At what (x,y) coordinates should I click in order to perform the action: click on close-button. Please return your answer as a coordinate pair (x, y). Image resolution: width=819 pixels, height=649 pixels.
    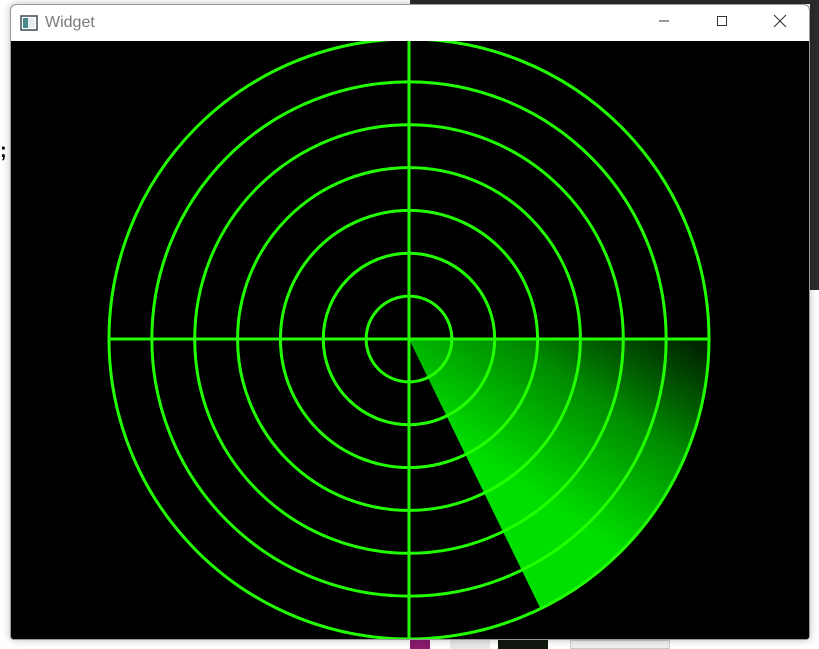
    Looking at the image, I should click on (780, 23).